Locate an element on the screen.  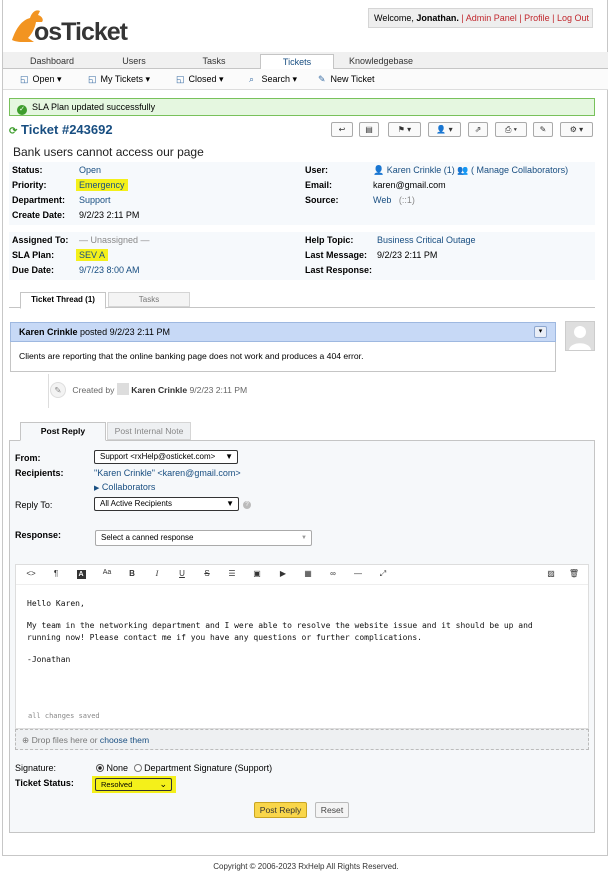
upload-icon: ⊕ is located at coordinates (26, 740).